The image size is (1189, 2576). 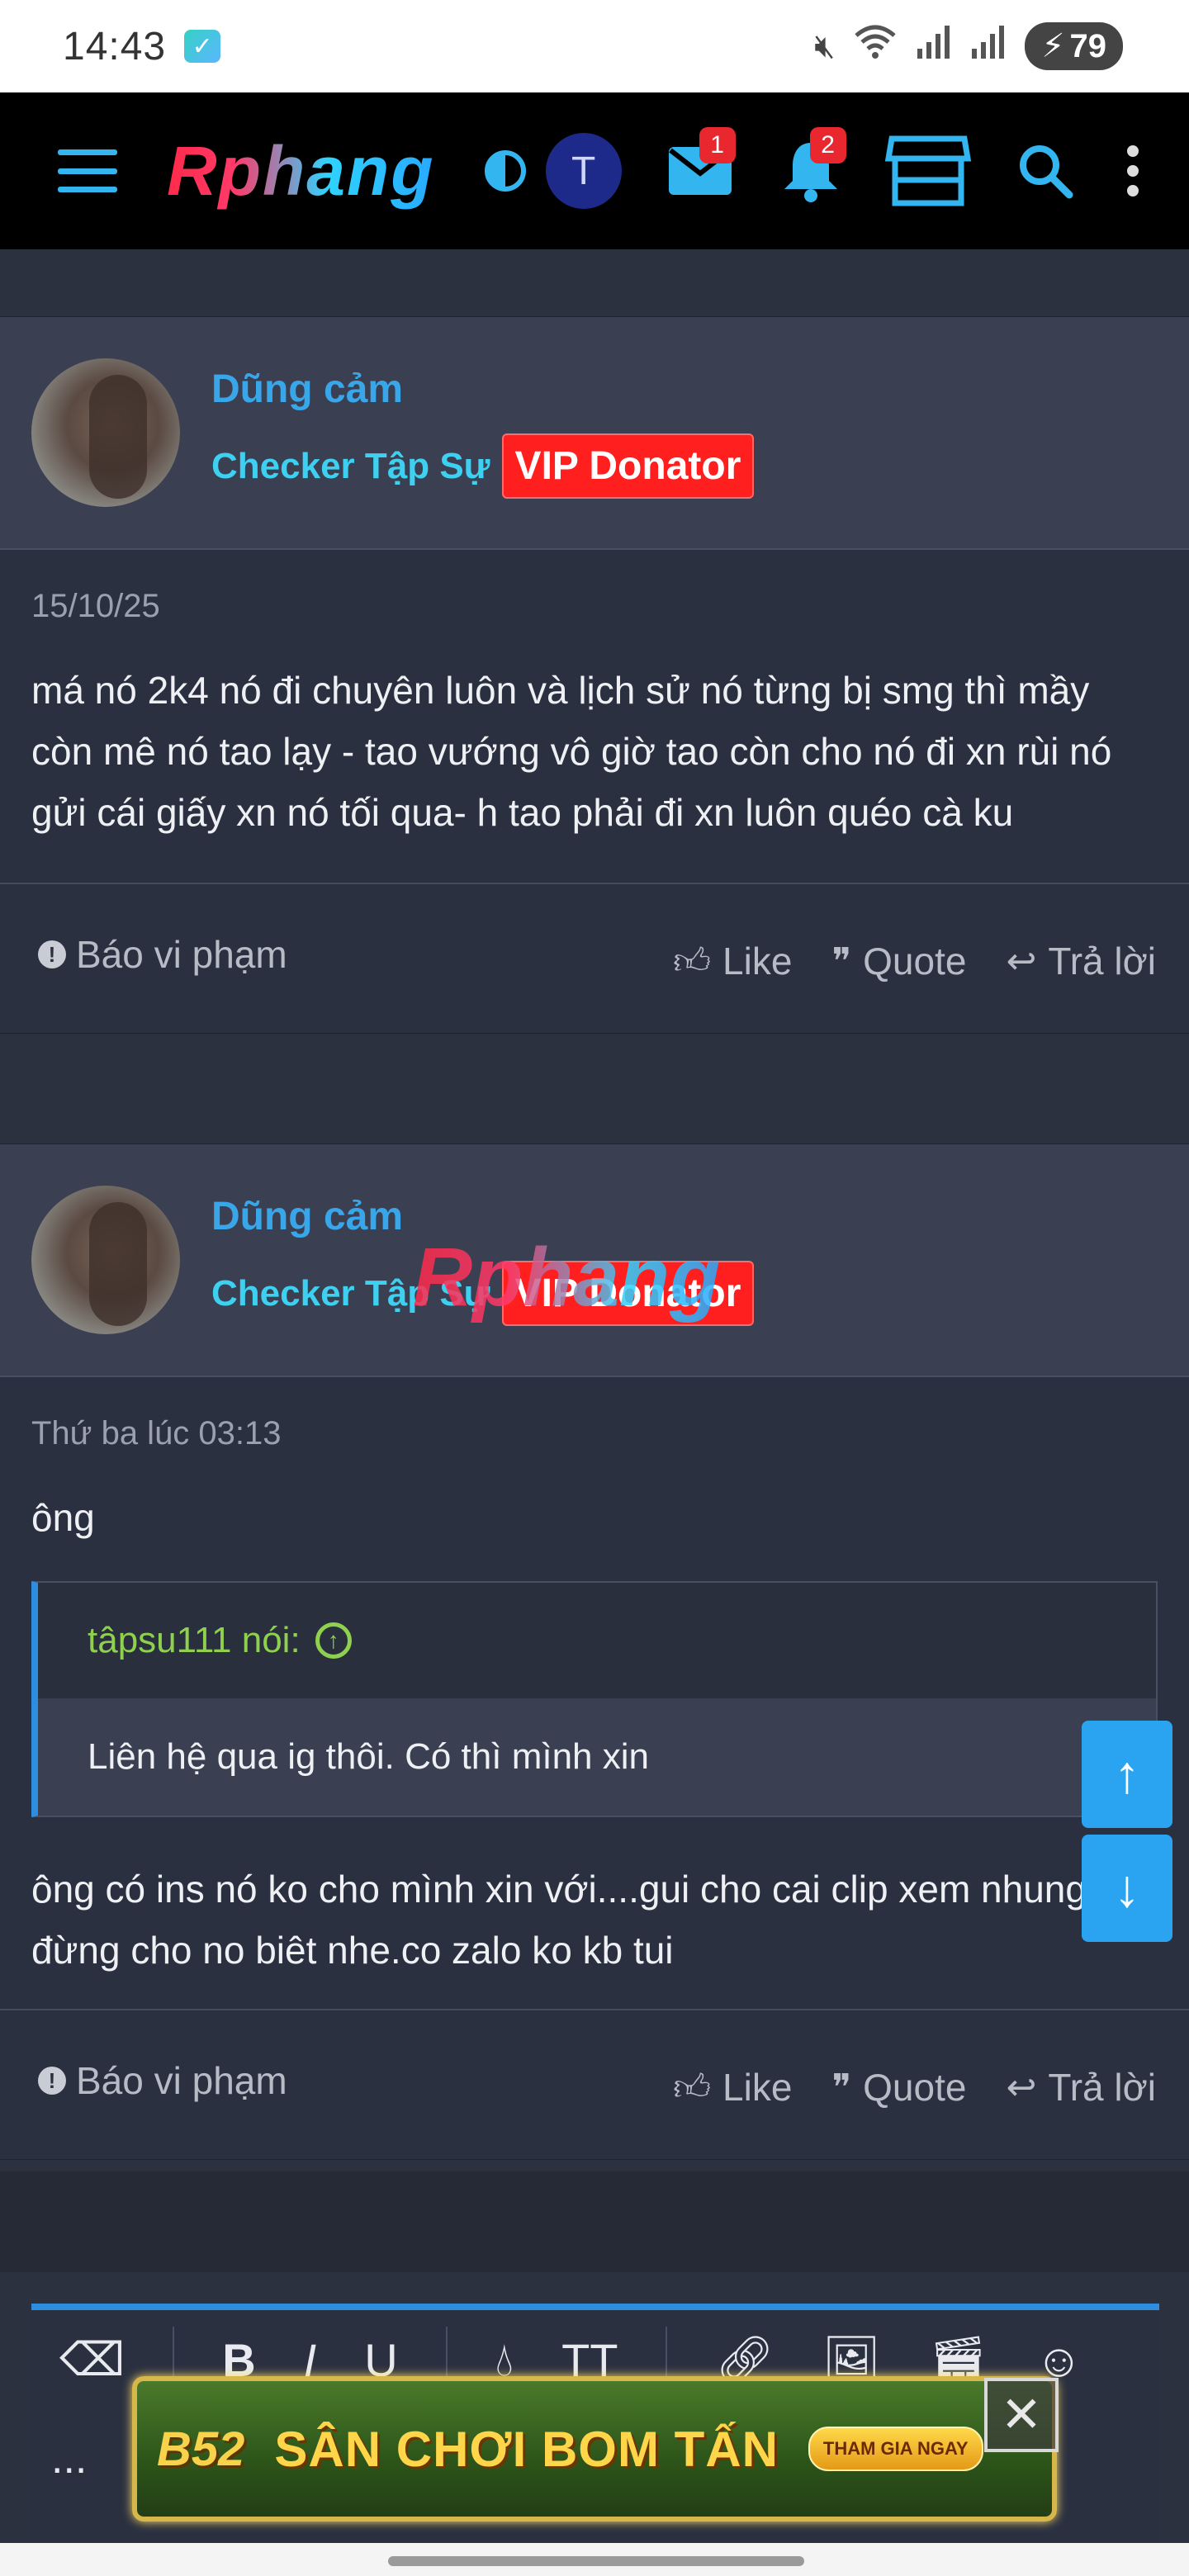 What do you see at coordinates (333, 1640) in the screenshot?
I see `arrow-up-circle-icon: ↑` at bounding box center [333, 1640].